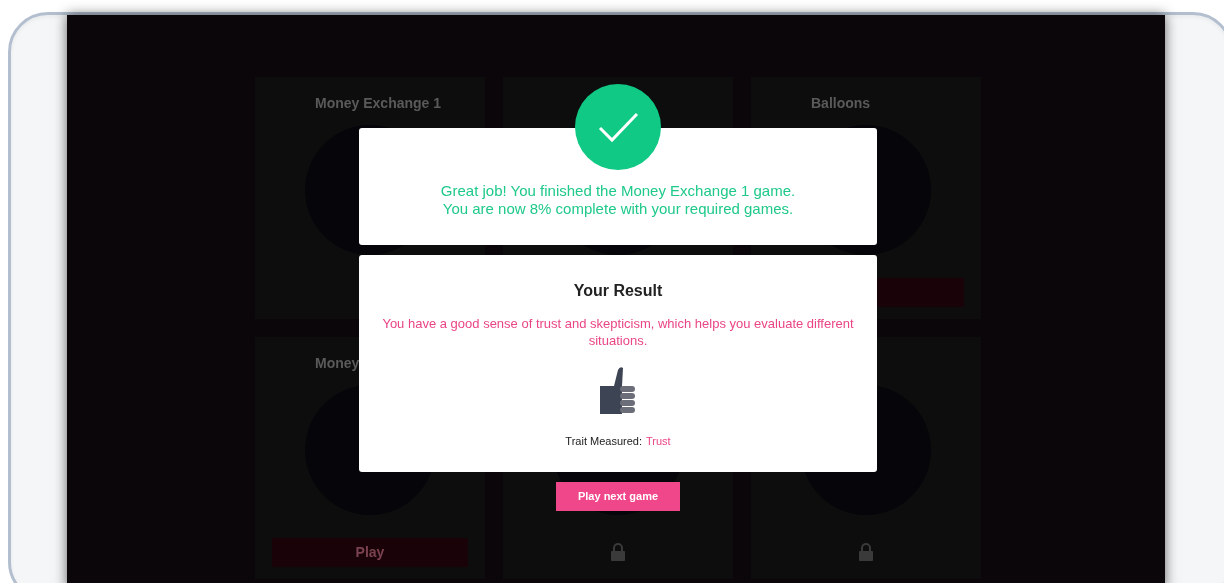 Image resolution: width=1224 pixels, height=583 pixels. What do you see at coordinates (618, 496) in the screenshot?
I see `play-next-game-button: Play next game` at bounding box center [618, 496].